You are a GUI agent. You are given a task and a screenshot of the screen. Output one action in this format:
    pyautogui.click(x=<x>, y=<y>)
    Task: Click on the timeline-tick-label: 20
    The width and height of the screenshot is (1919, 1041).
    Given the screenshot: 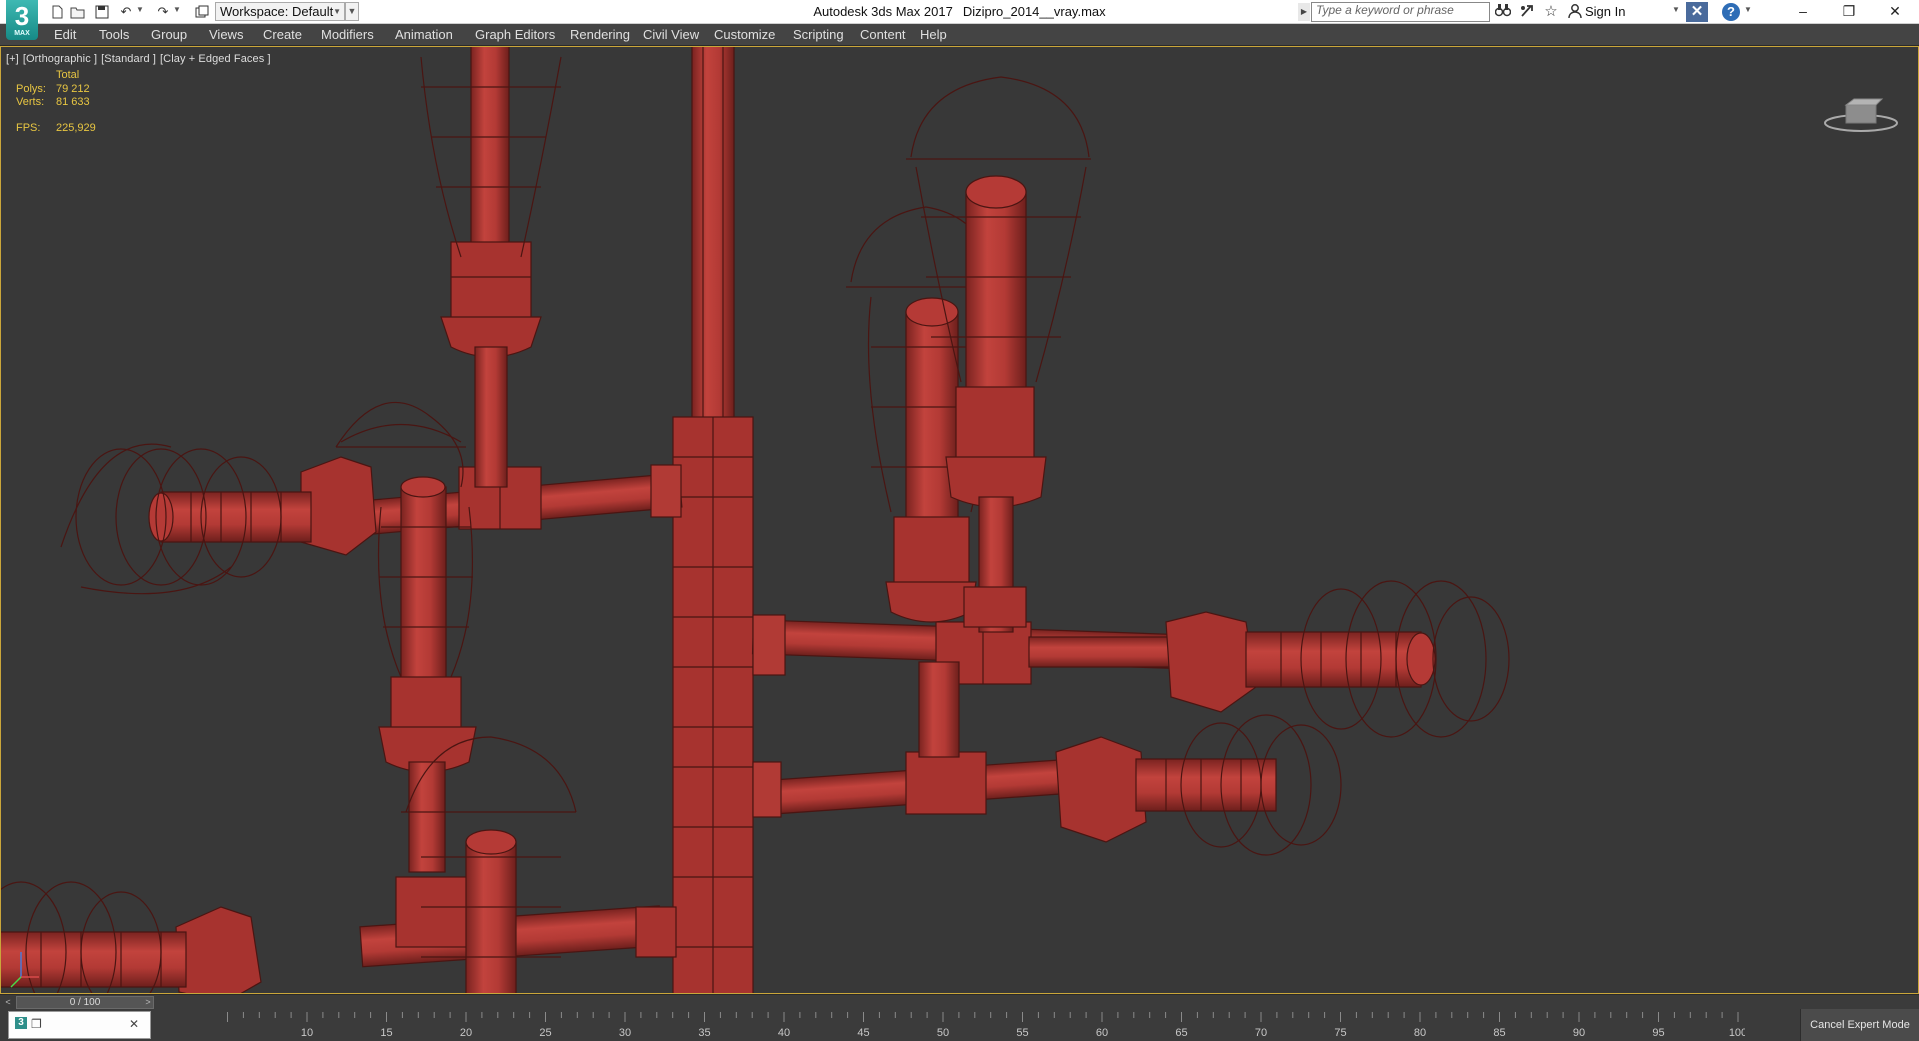 What is the action you would take?
    pyautogui.click(x=466, y=1033)
    